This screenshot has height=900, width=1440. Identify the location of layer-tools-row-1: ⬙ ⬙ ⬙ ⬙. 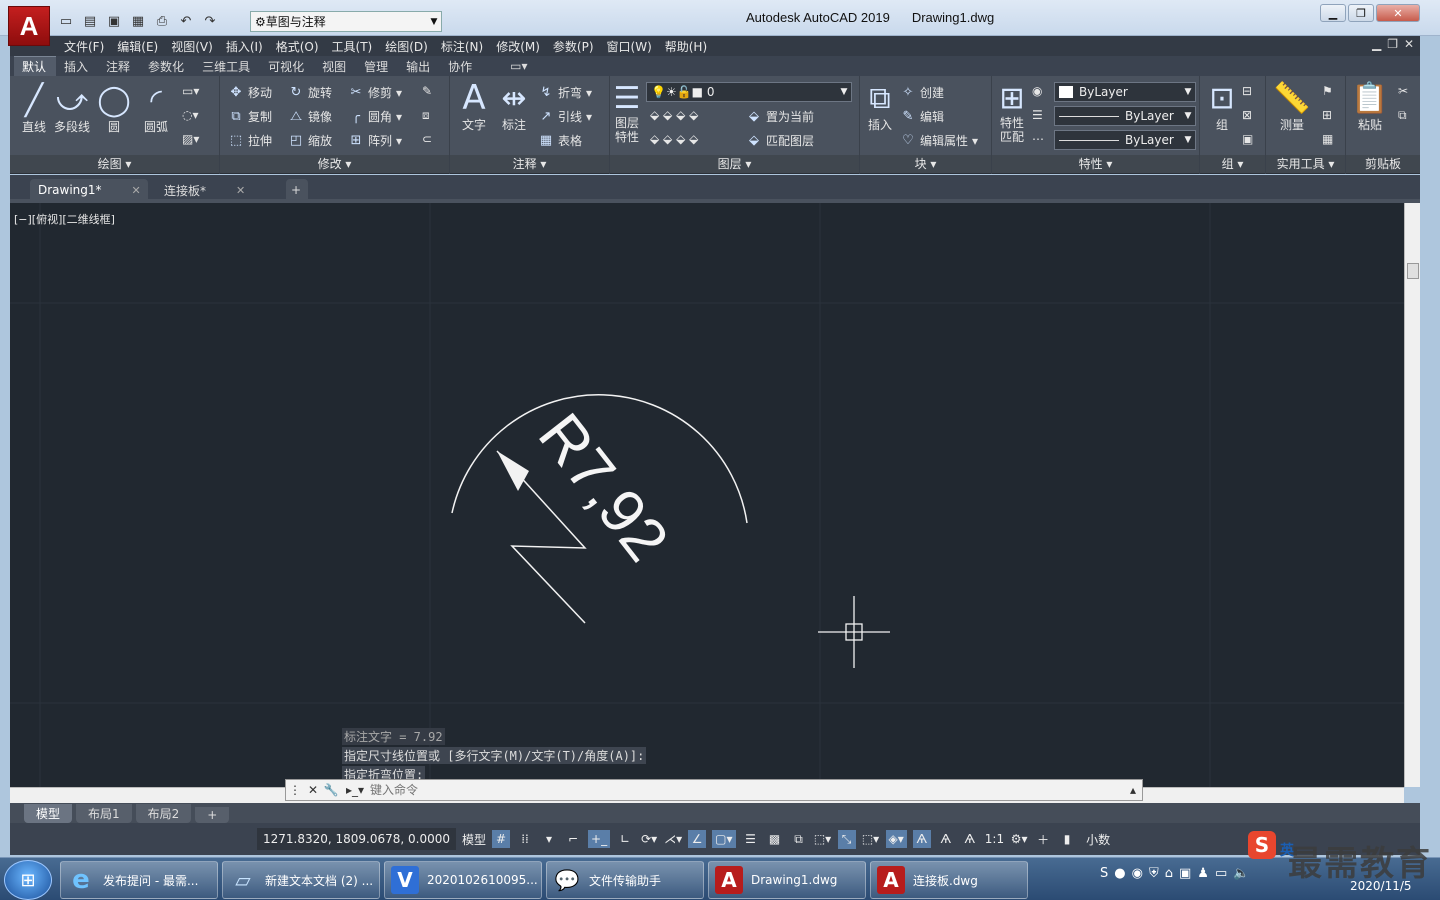
(674, 115).